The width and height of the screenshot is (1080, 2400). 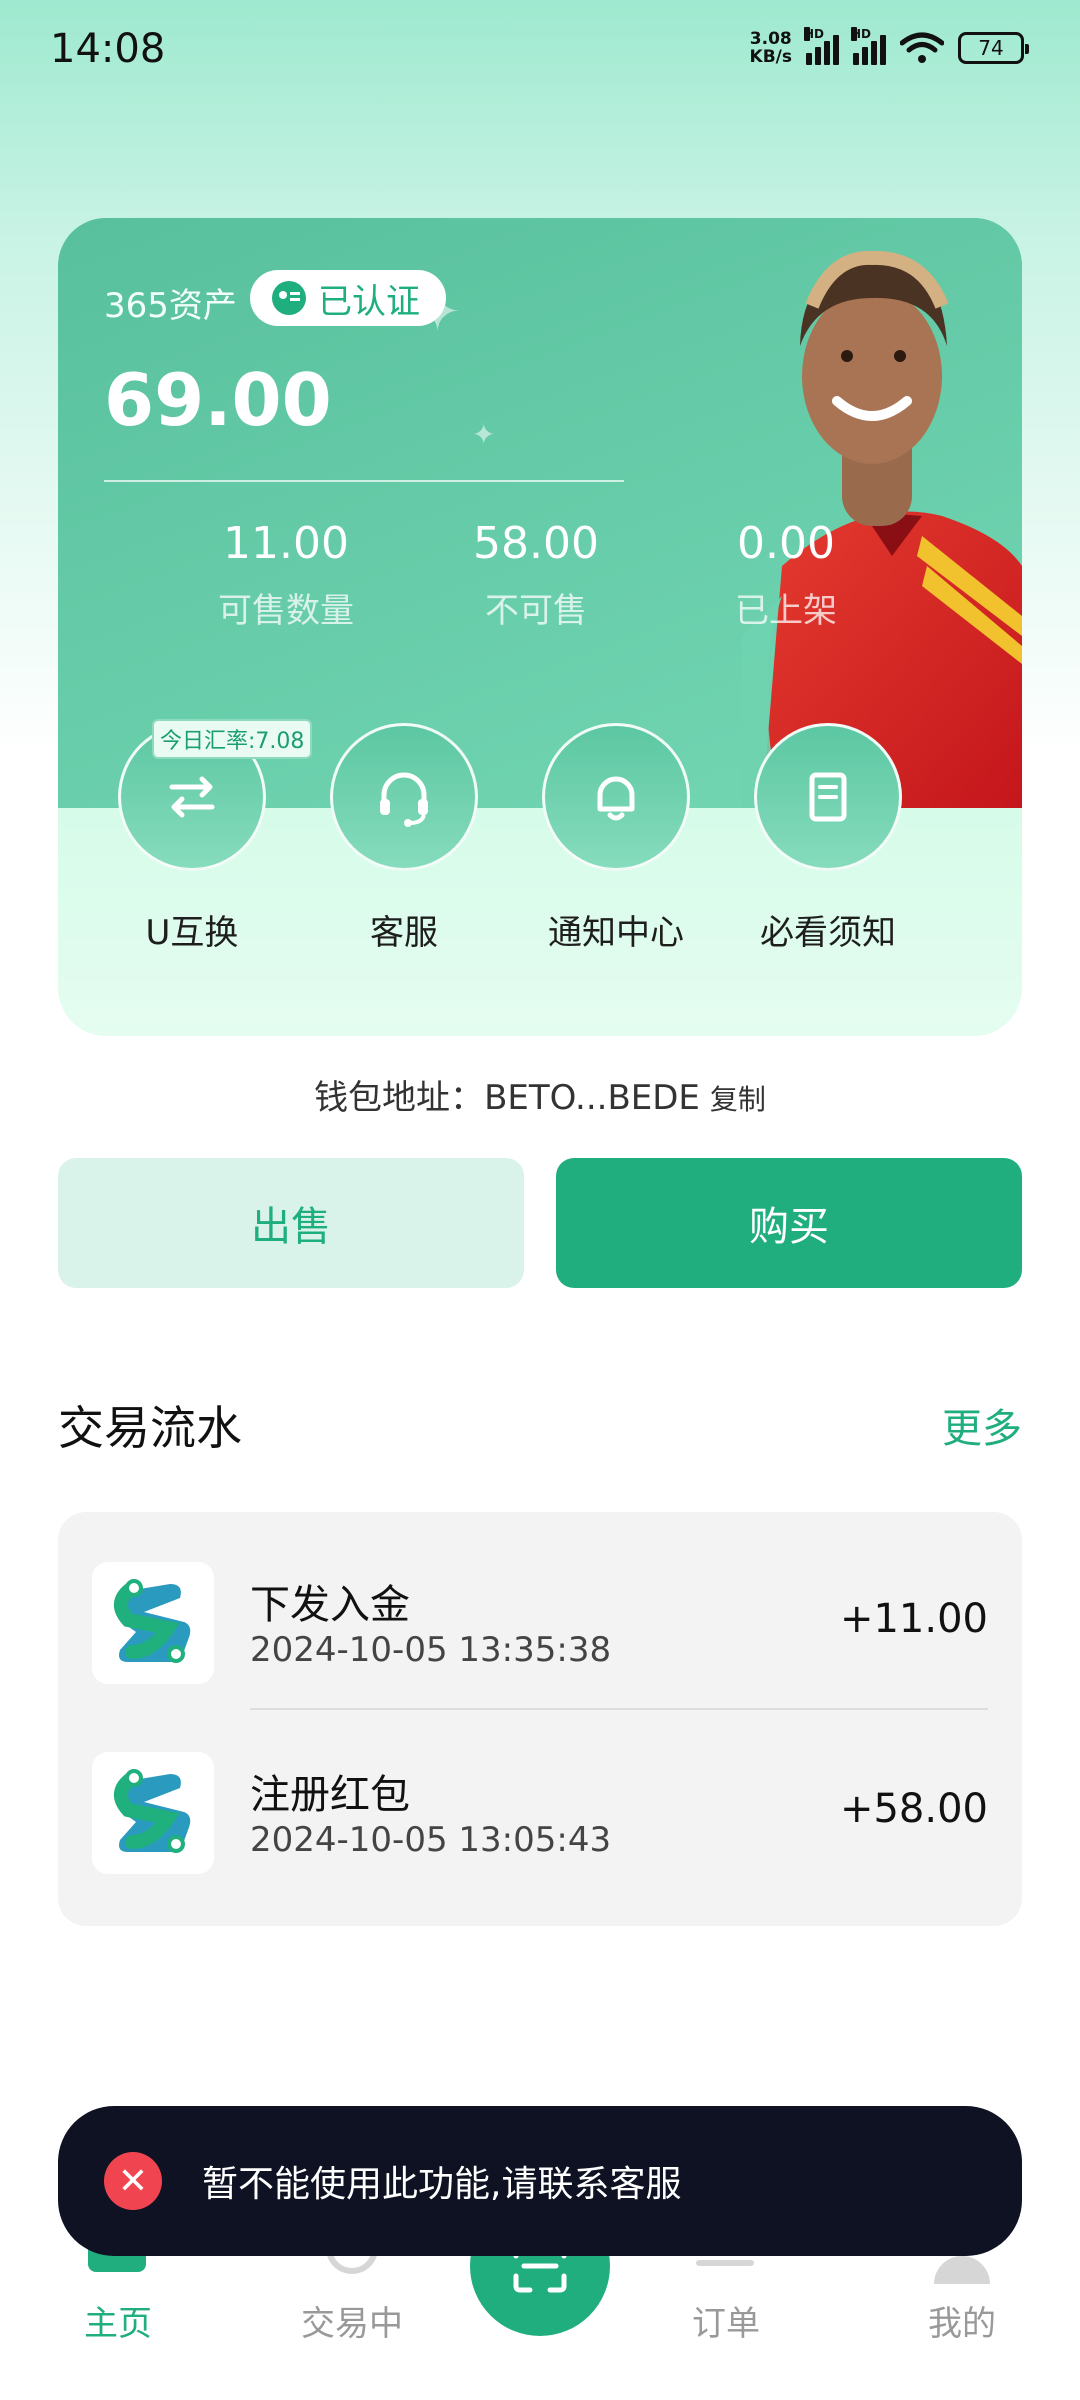 What do you see at coordinates (828, 838) in the screenshot?
I see `action-must-read: 必看须知` at bounding box center [828, 838].